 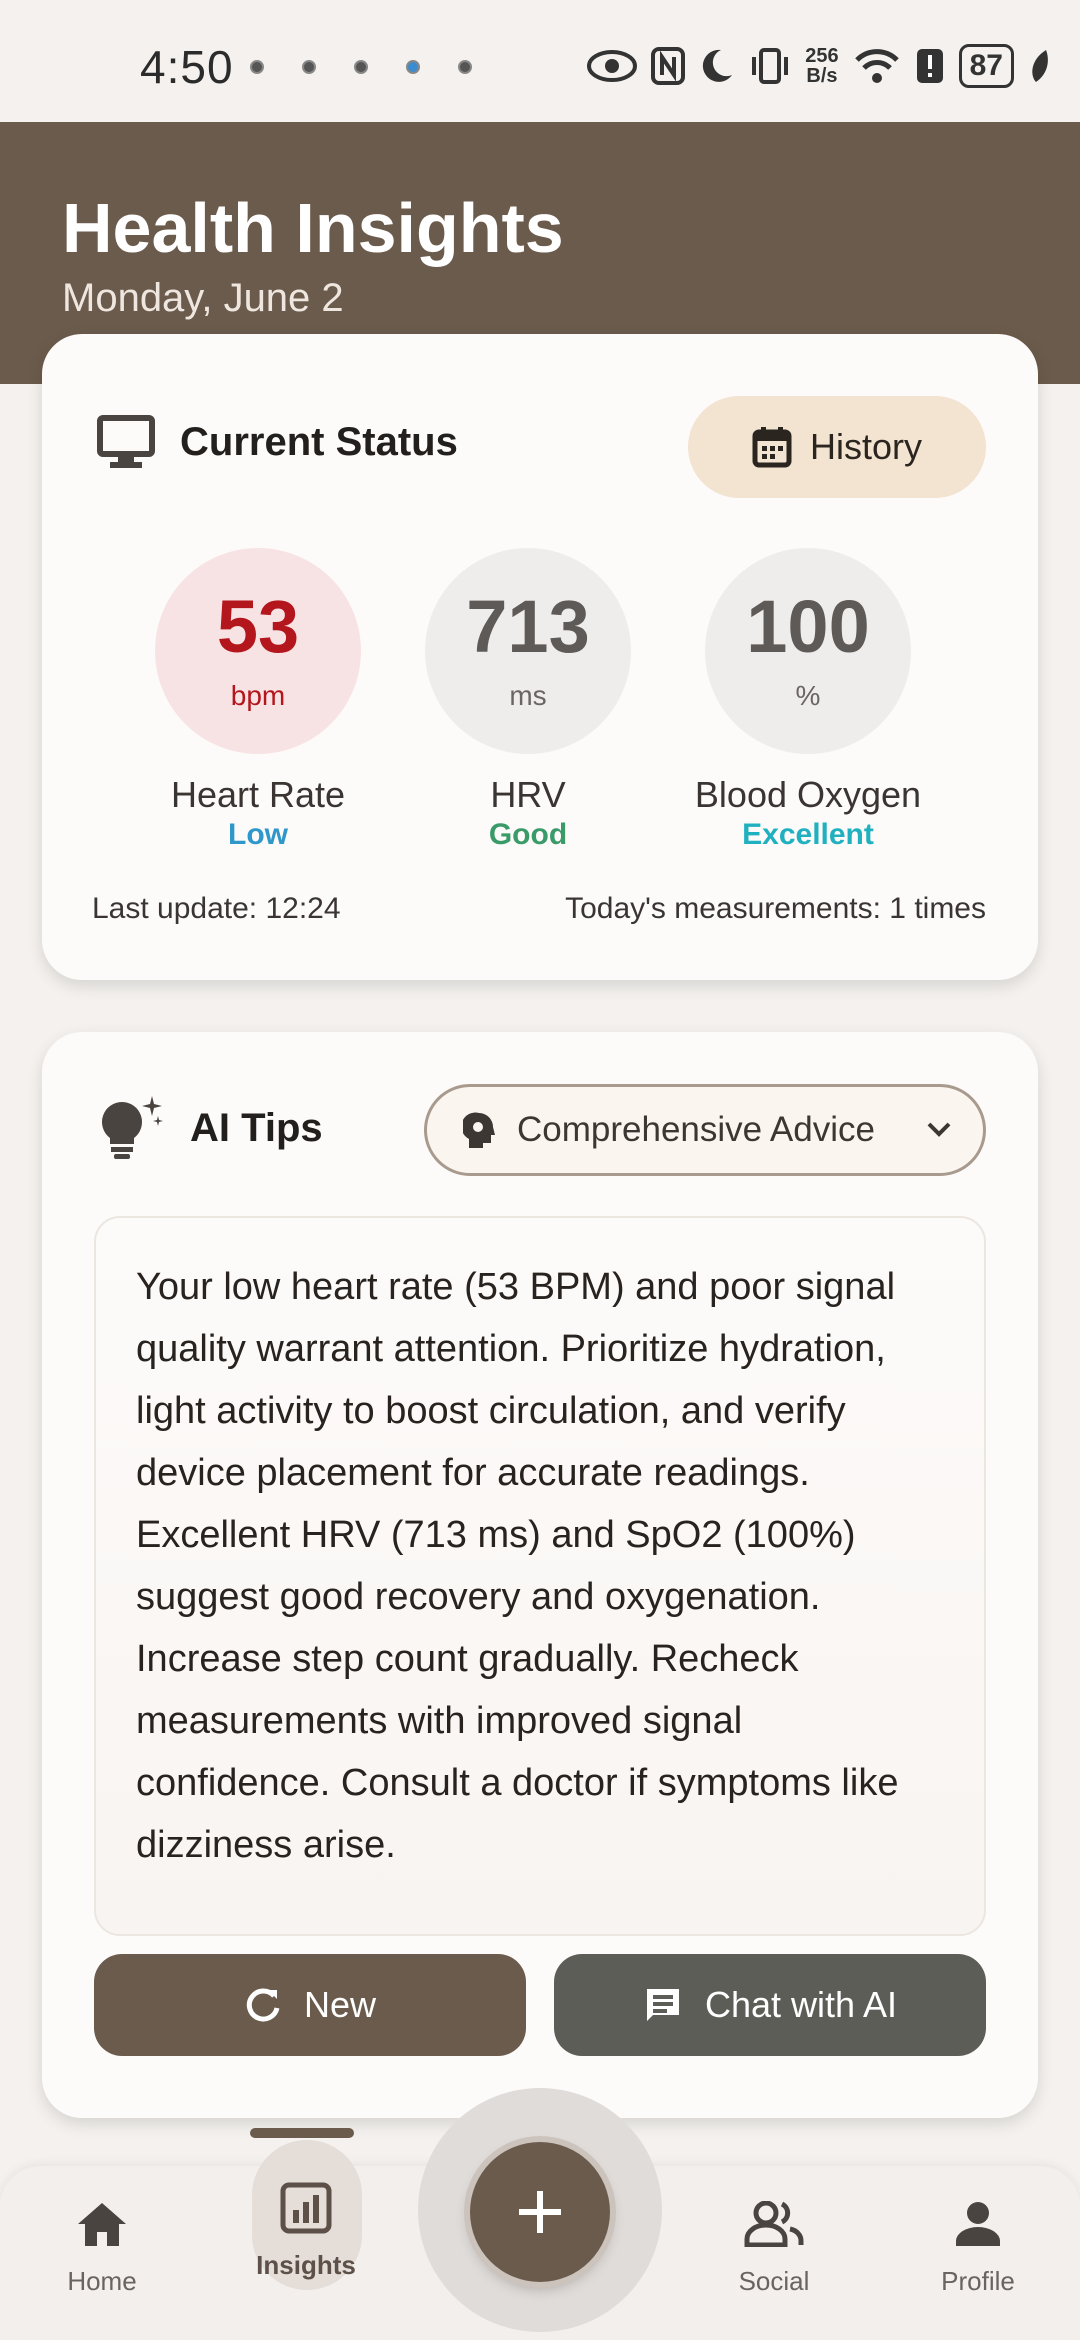 I want to click on network-speed: 256 B/s, so click(x=822, y=66).